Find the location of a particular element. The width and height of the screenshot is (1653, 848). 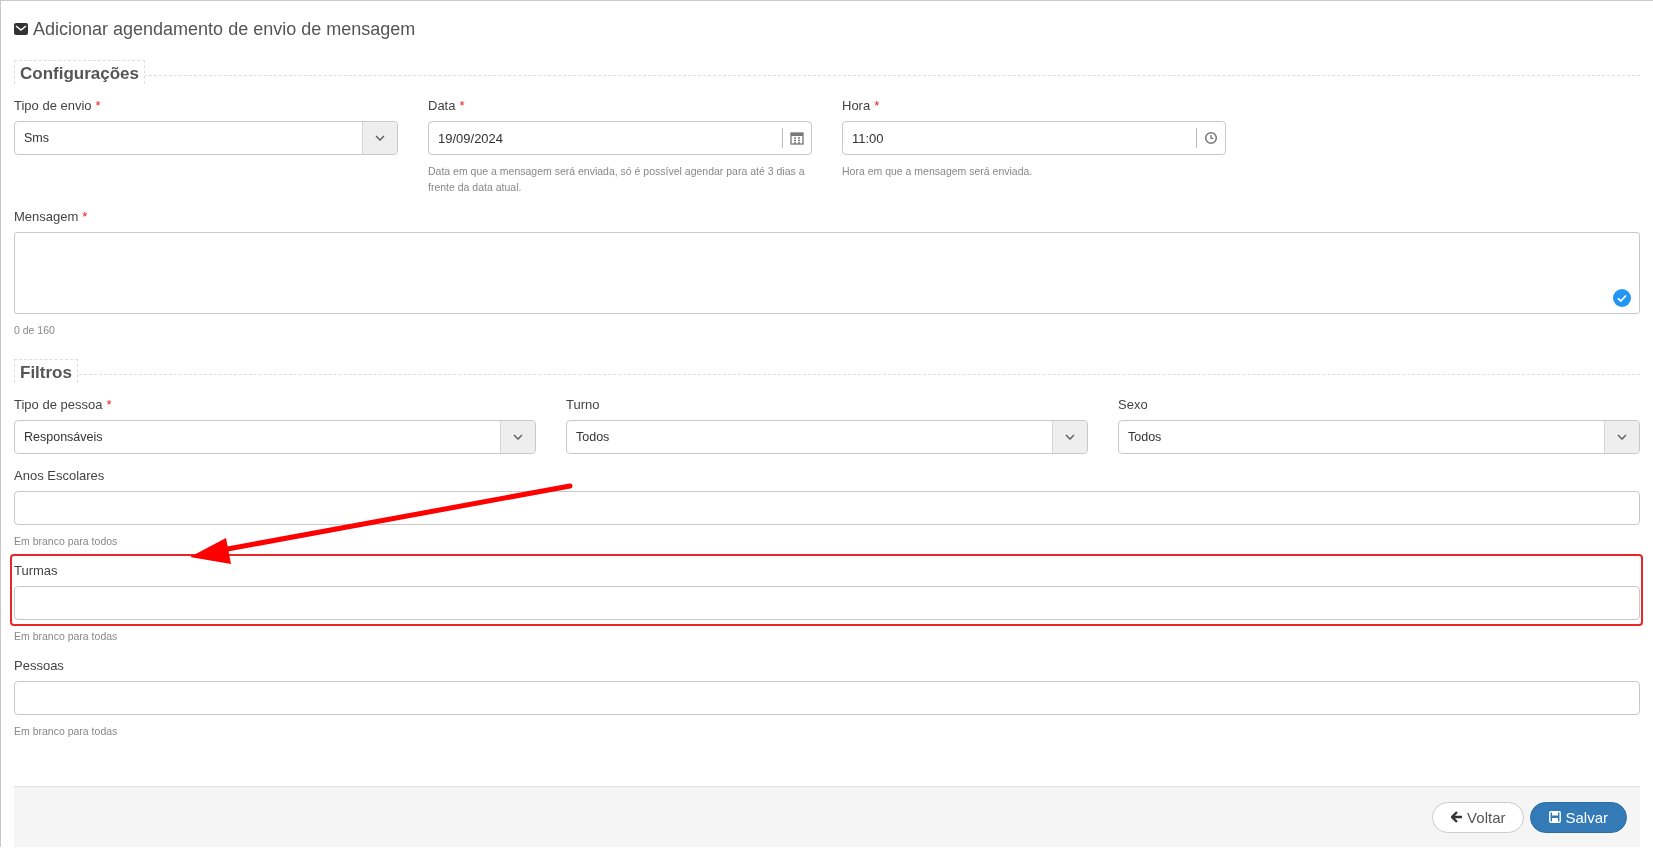

section-heading: Filtros is located at coordinates (46, 371).